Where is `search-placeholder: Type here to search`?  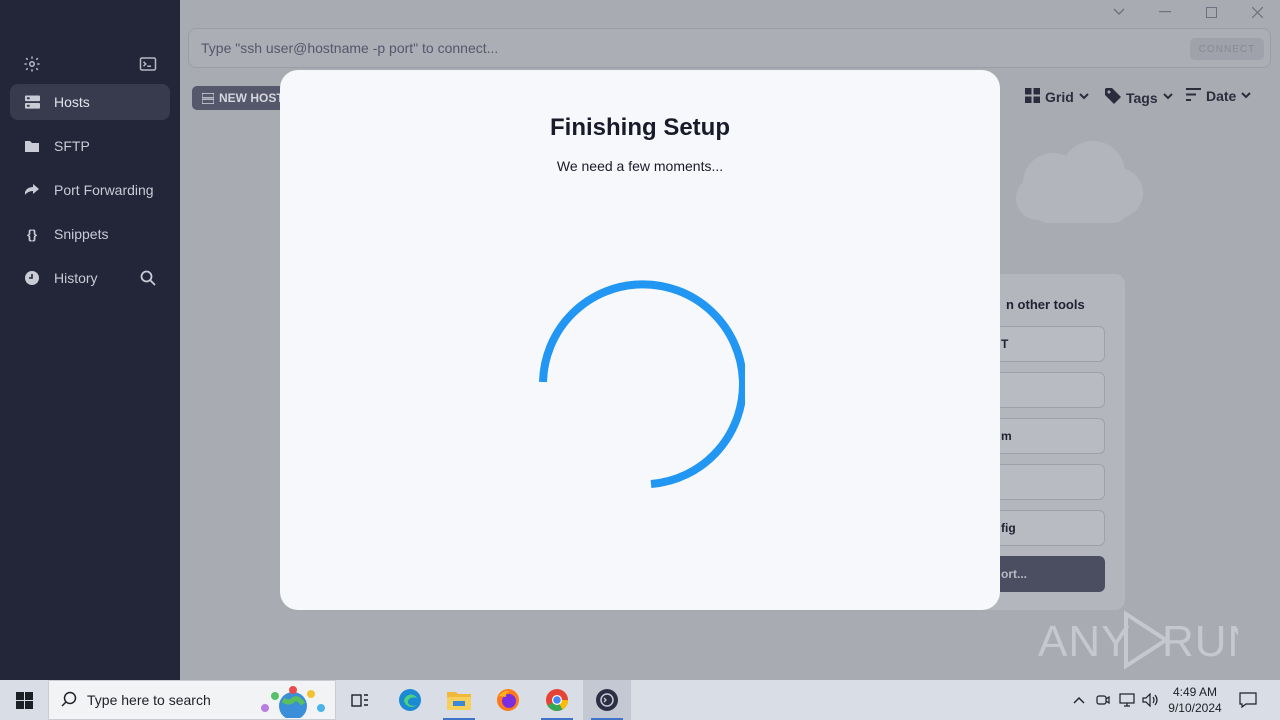
search-placeholder: Type here to search is located at coordinates (149, 700).